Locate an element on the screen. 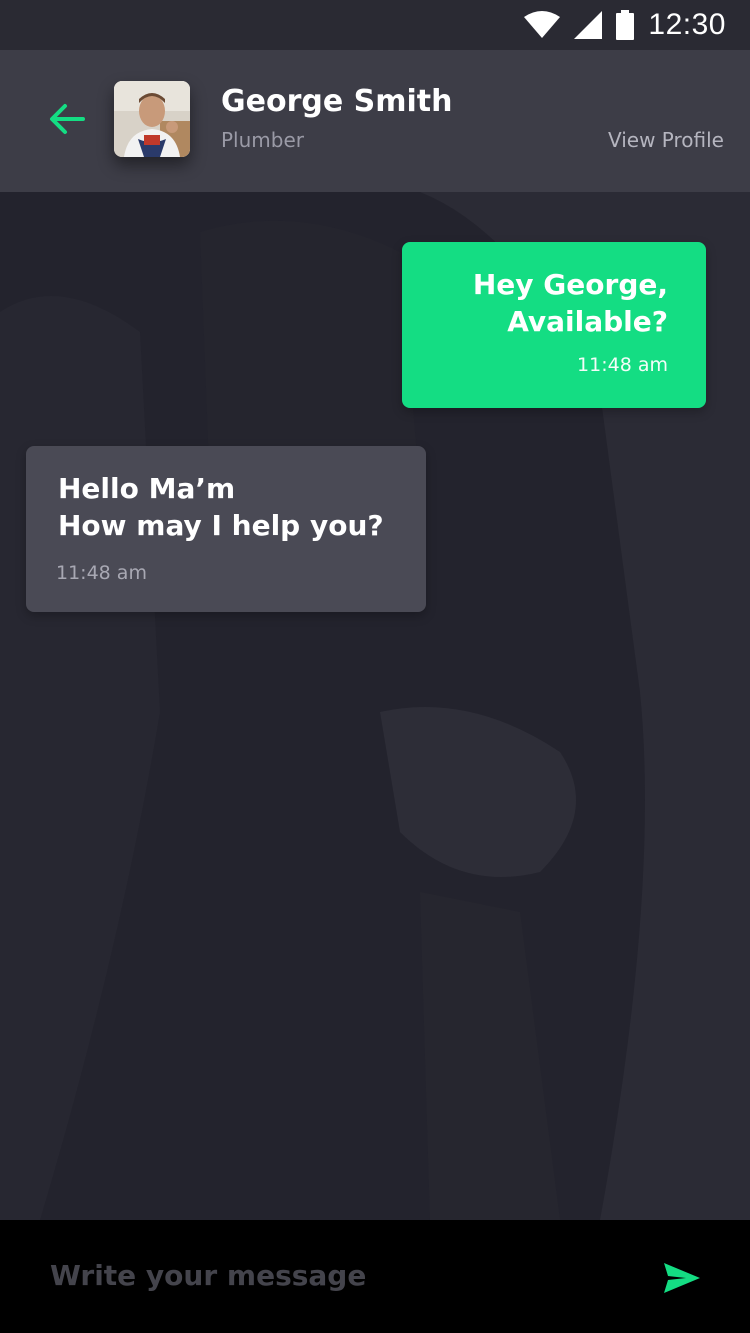 Image resolution: width=750 pixels, height=1333 pixels. signal-icon is located at coordinates (588, 25).